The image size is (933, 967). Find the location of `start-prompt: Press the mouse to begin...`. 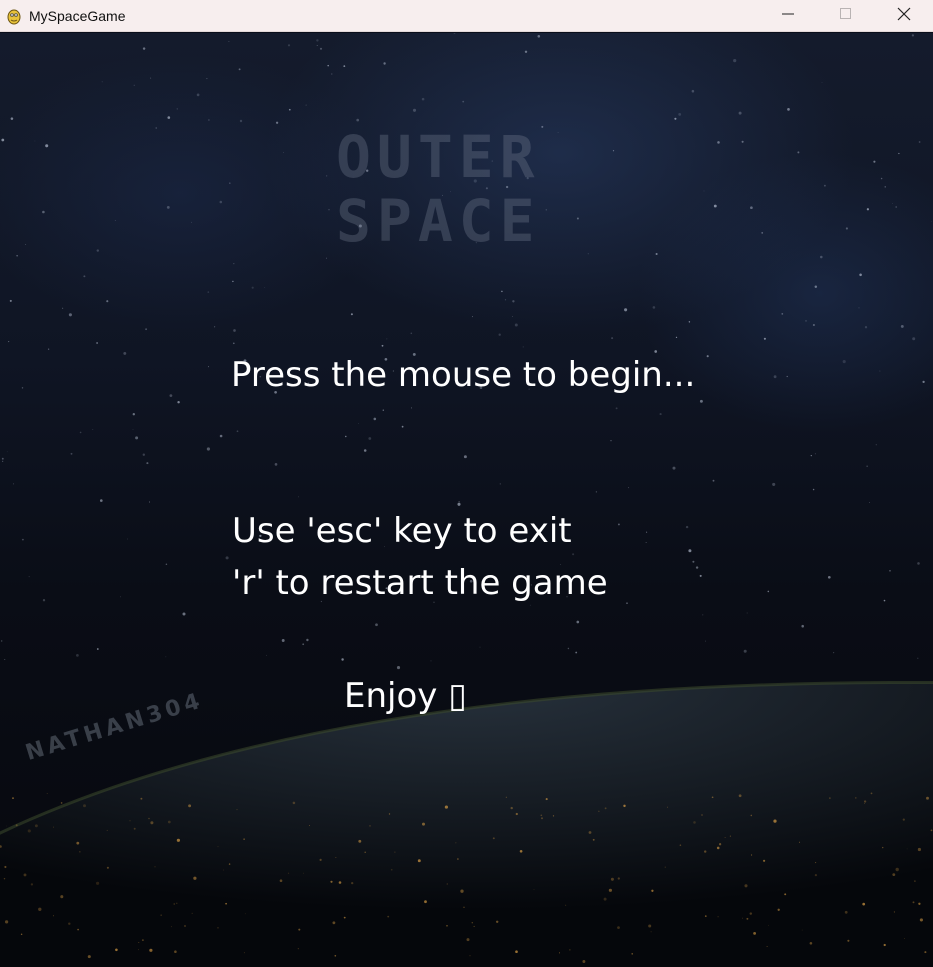

start-prompt: Press the mouse to begin... is located at coordinates (463, 375).